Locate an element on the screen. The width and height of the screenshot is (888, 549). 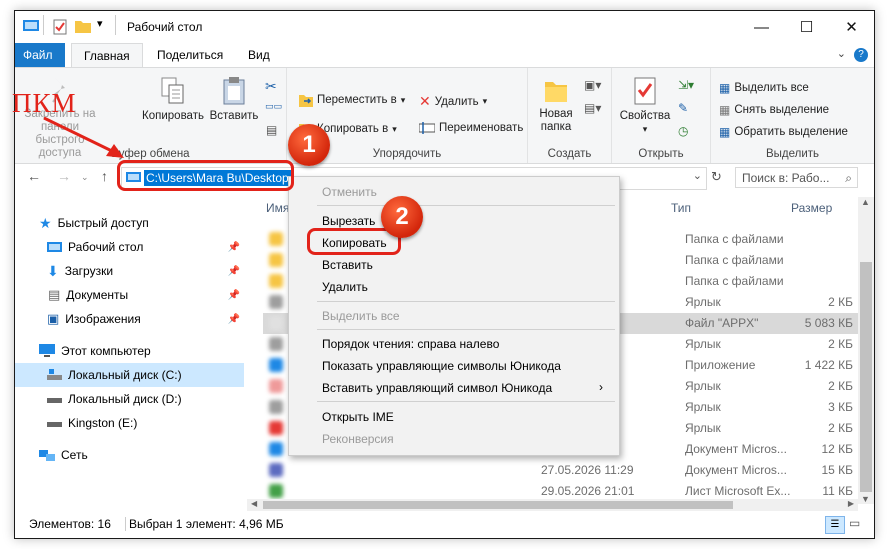
menu-item-open-ime: Открыть IME is located at coordinates (358, 417).